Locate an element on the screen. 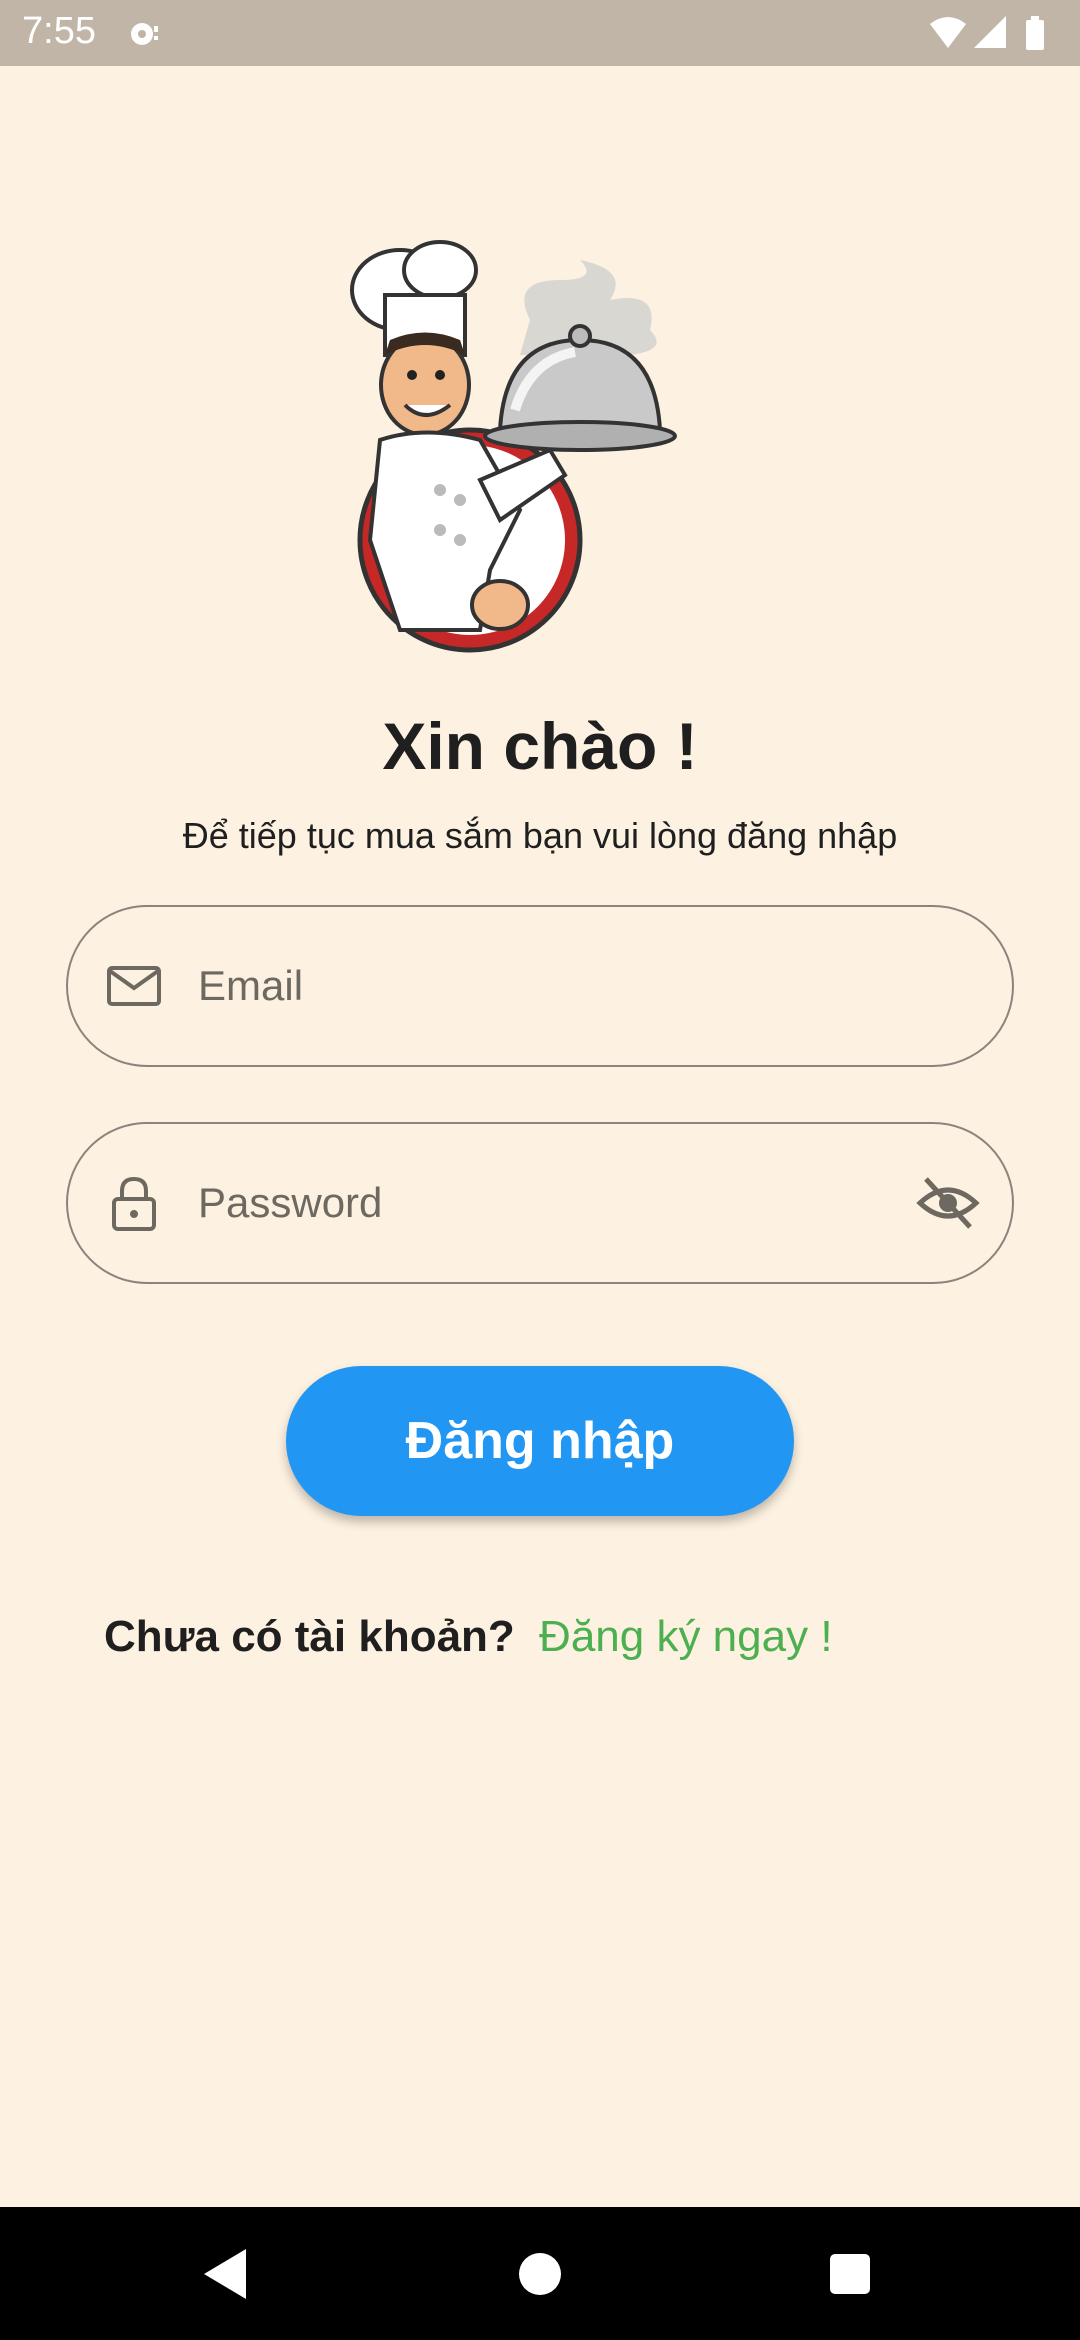 This screenshot has height=2340, width=1080. back-icon is located at coordinates (225, 2274).